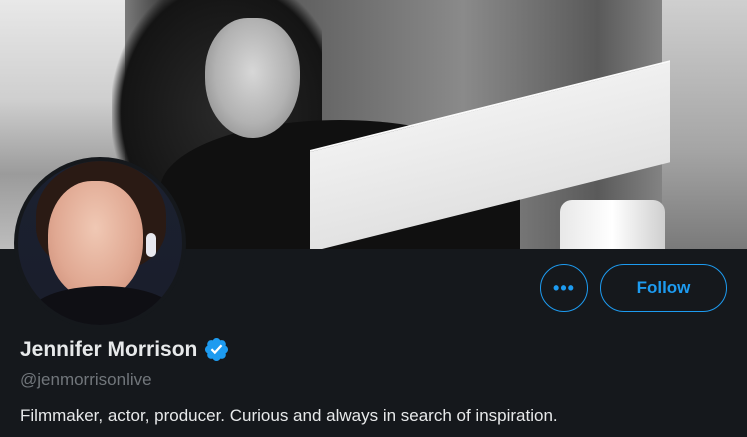  I want to click on more-options-icon: •••, so click(564, 287).